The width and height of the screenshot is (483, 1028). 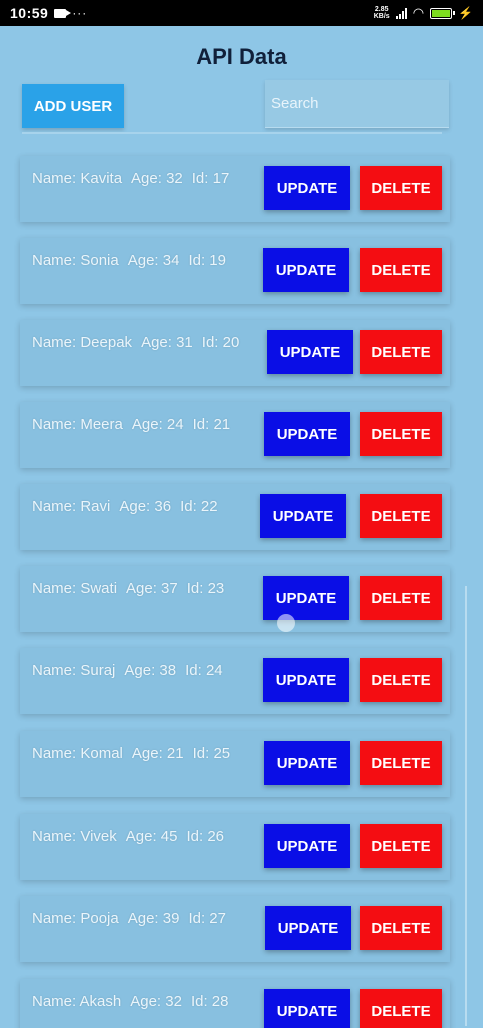 I want to click on user-id: Id: 20, so click(x=220, y=342).